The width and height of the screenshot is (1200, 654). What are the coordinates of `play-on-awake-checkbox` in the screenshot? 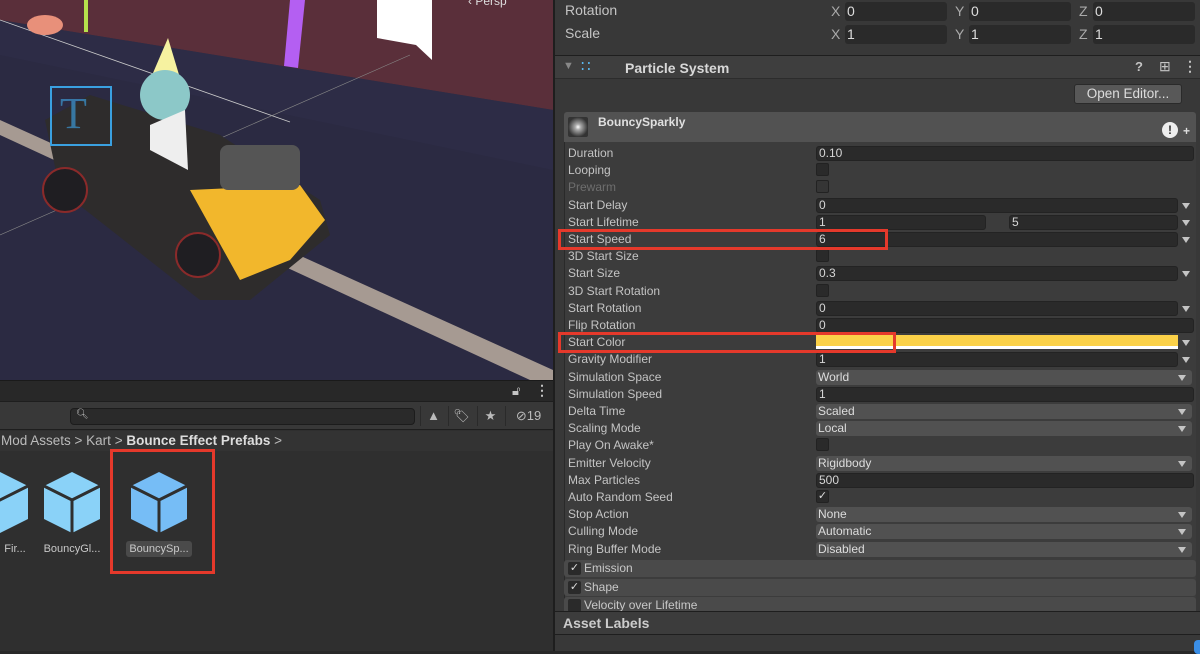 It's located at (822, 445).